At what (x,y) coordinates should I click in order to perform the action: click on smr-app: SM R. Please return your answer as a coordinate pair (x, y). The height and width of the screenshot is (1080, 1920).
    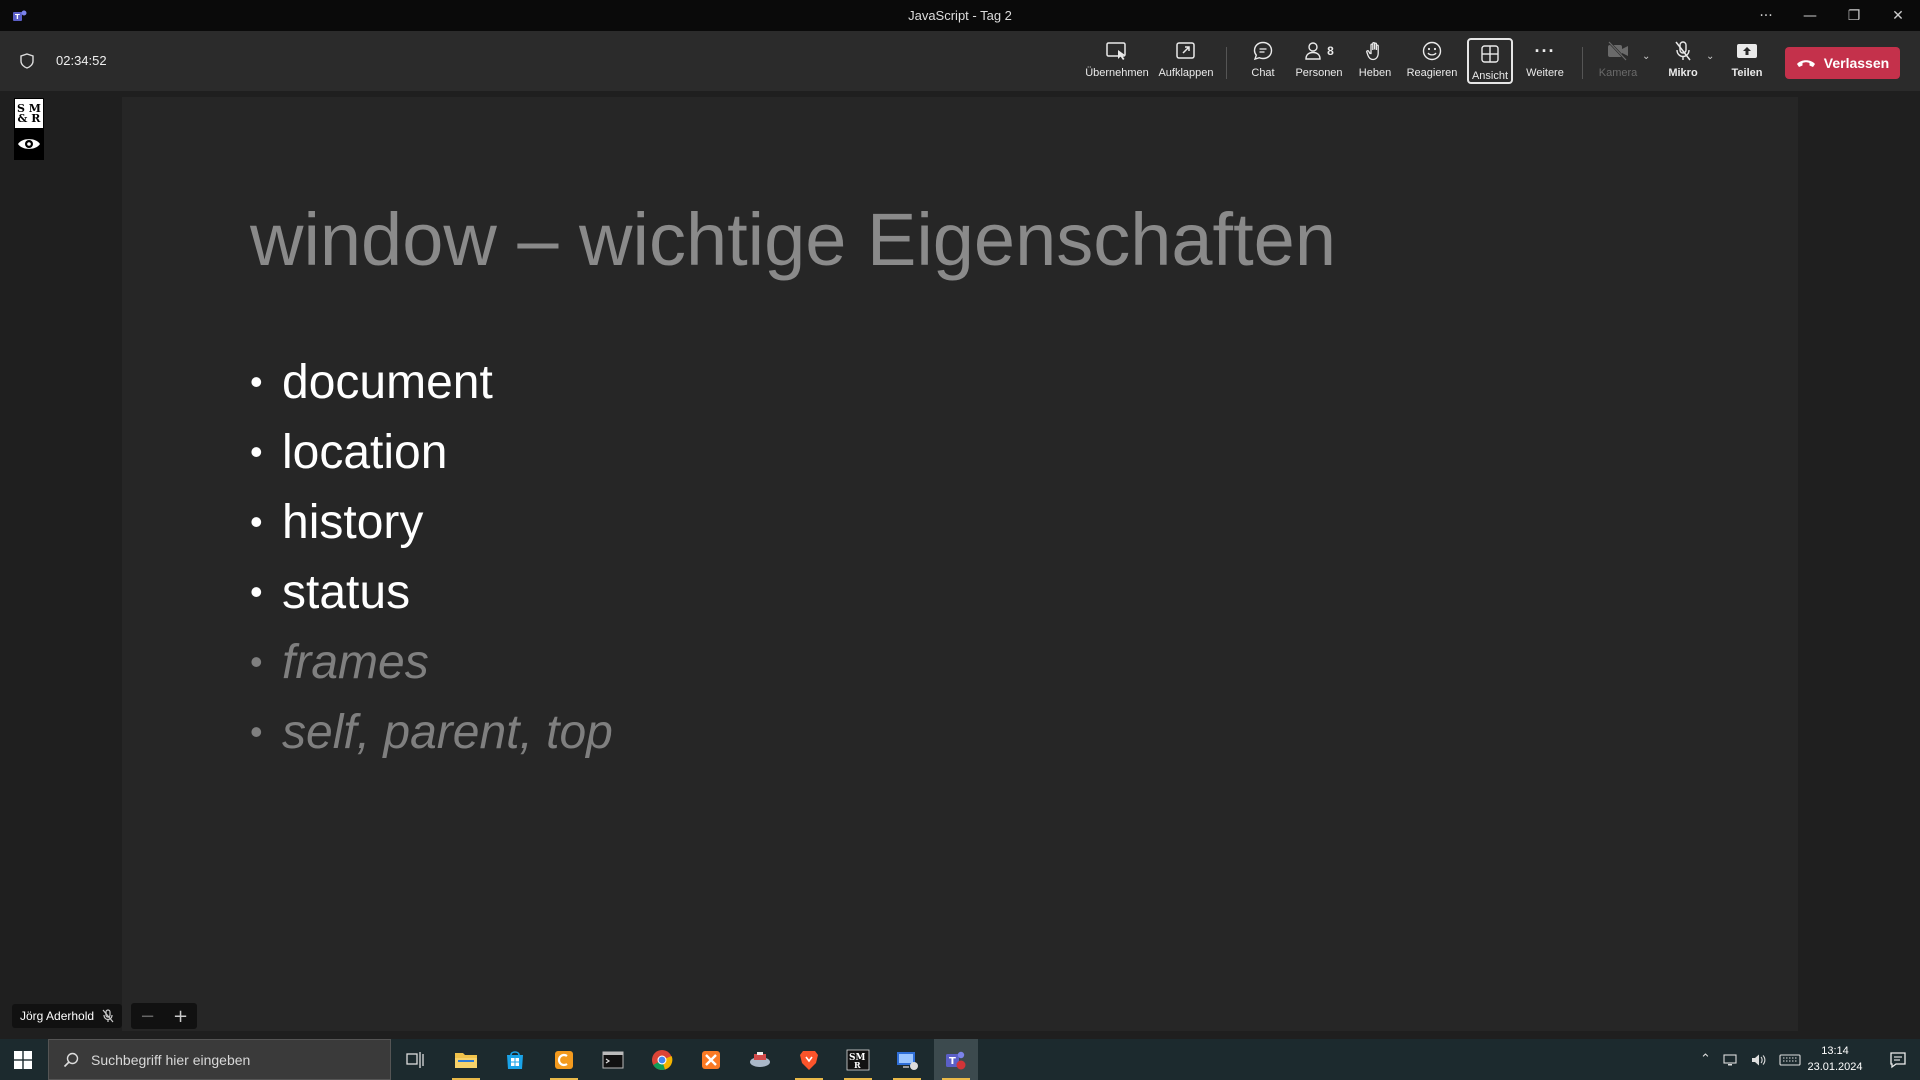
    Looking at the image, I should click on (858, 1059).